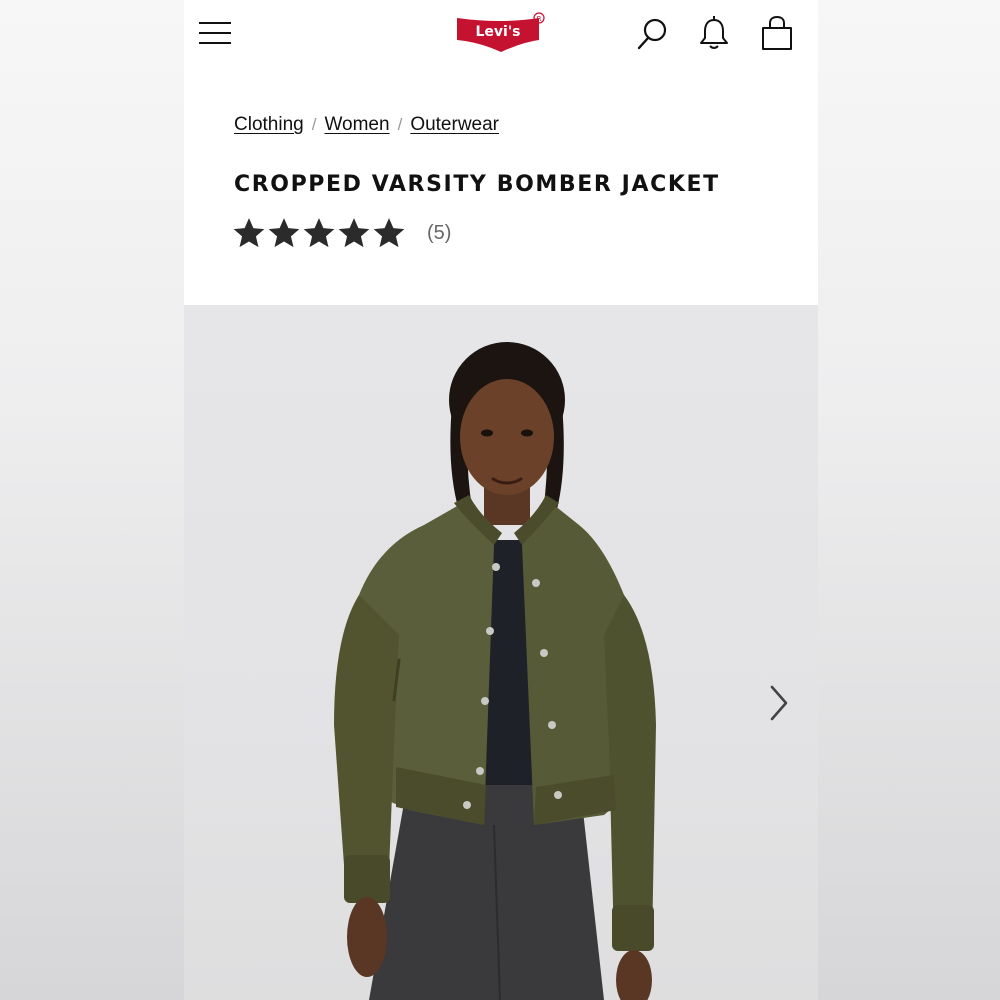 The image size is (1000, 1000). Describe the element at coordinates (454, 125) in the screenshot. I see `breadcrumb-outerwear: Outerwear` at that location.